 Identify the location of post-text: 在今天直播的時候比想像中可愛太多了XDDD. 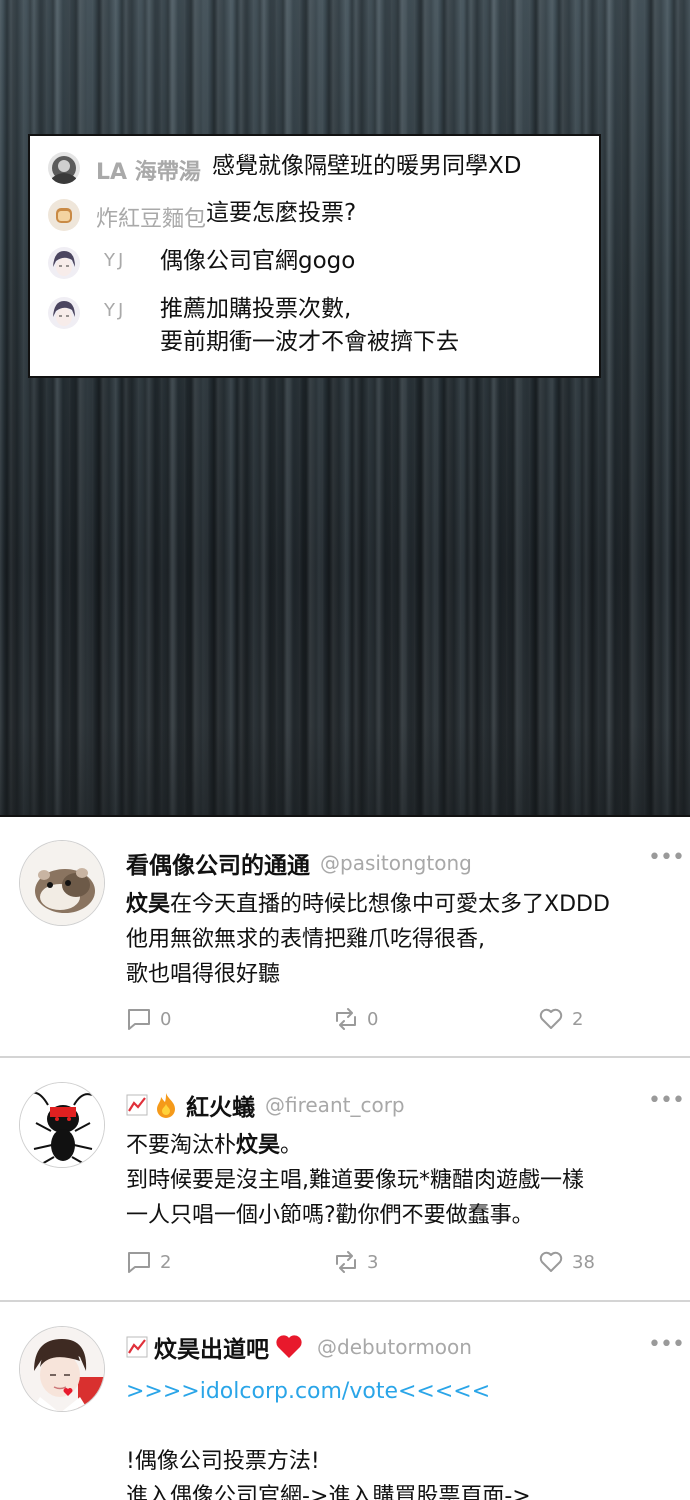
(390, 904).